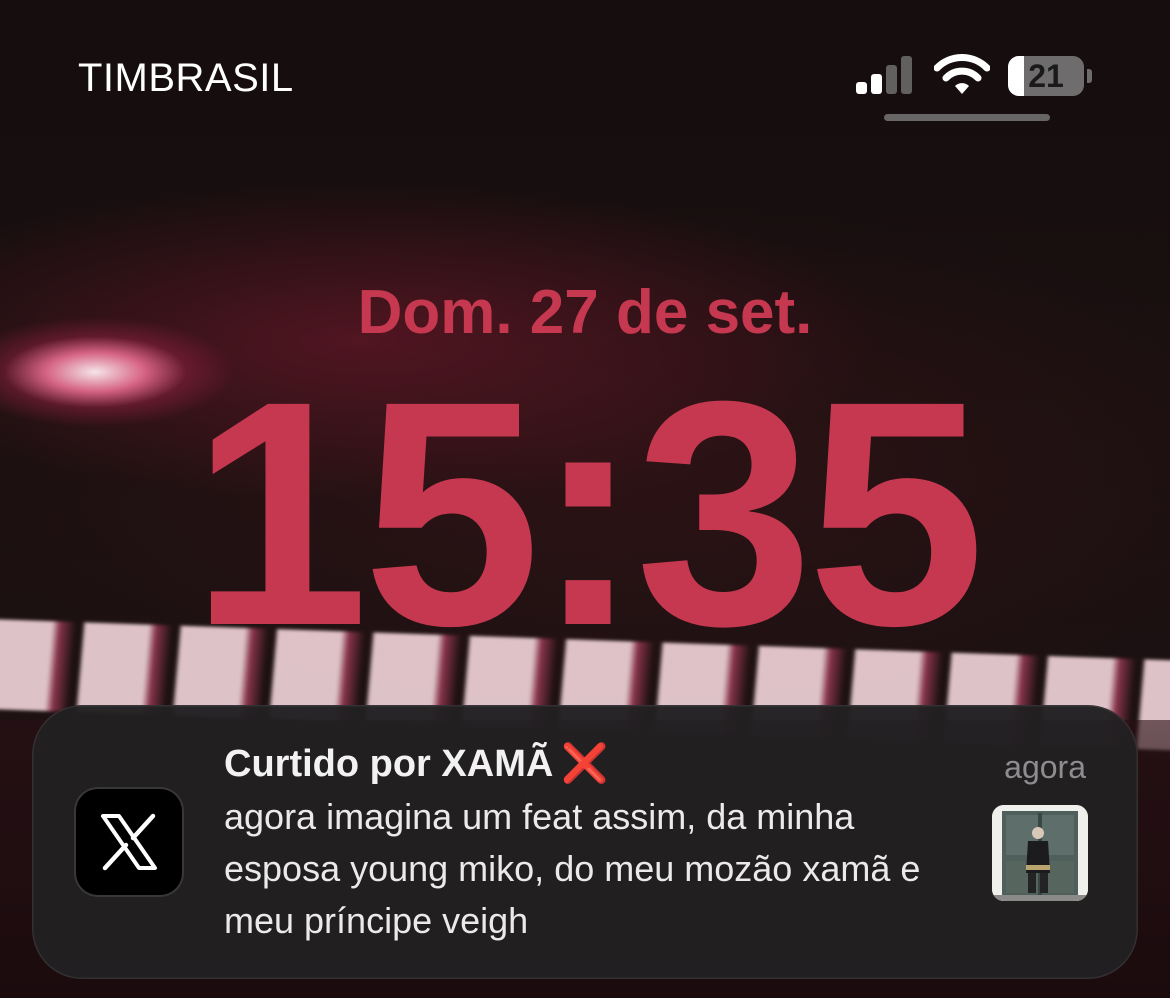  Describe the element at coordinates (186, 78) in the screenshot. I see `carrier-name: TIMBRASIL` at that location.